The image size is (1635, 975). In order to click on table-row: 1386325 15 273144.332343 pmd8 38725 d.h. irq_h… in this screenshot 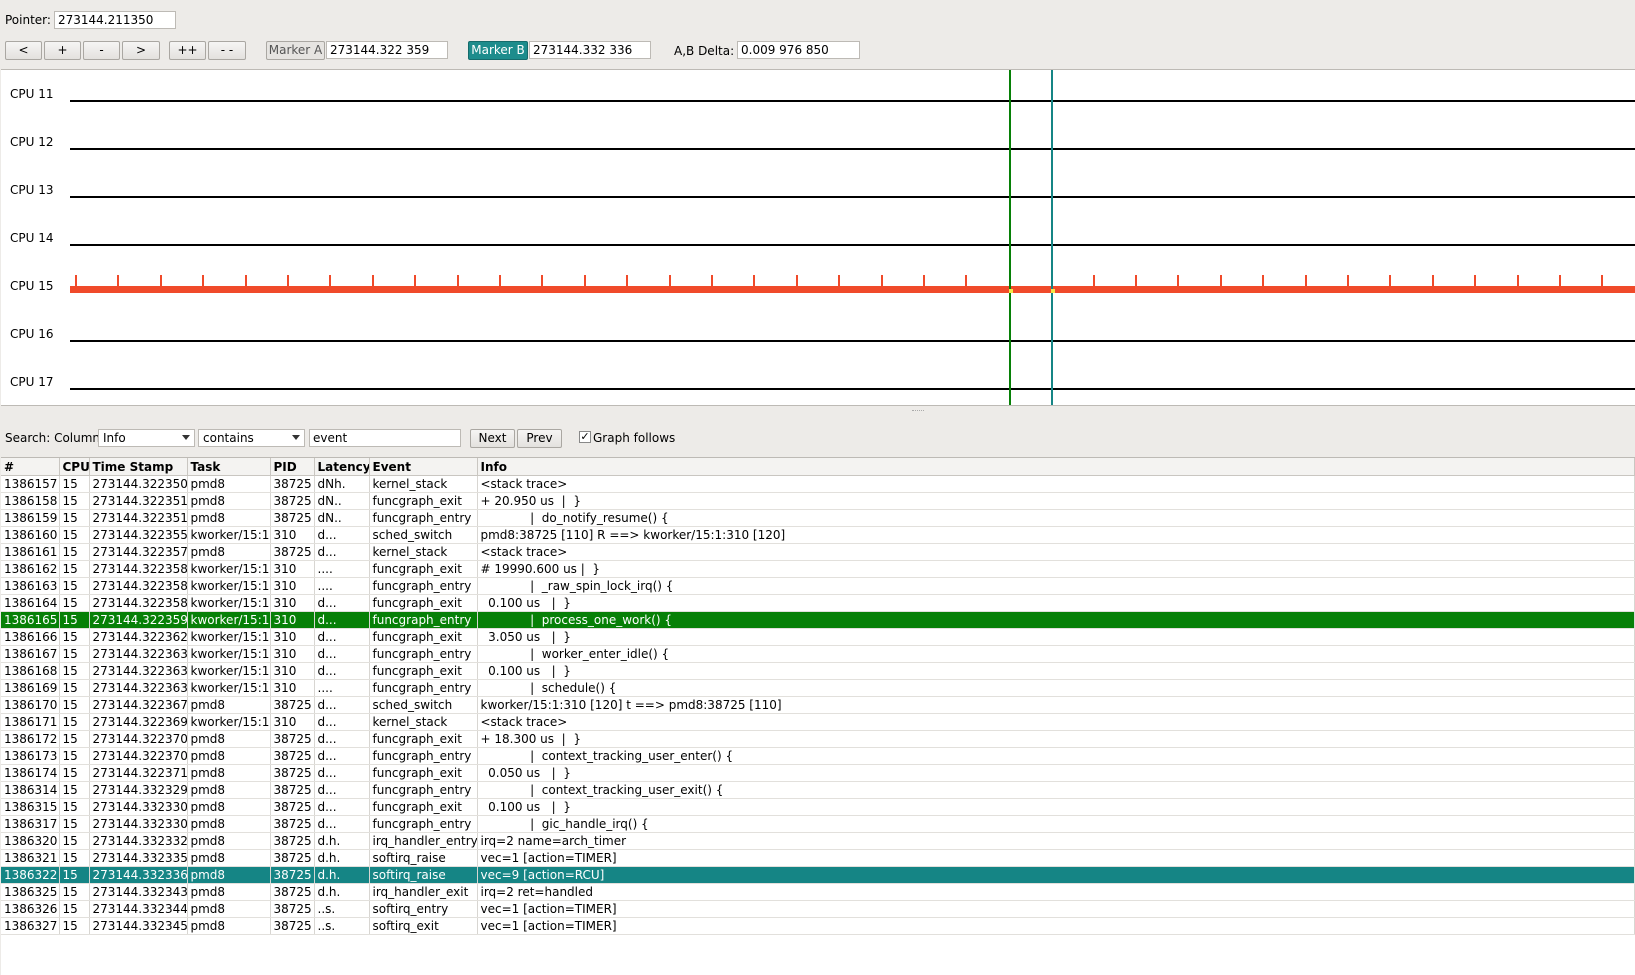, I will do `click(818, 892)`.